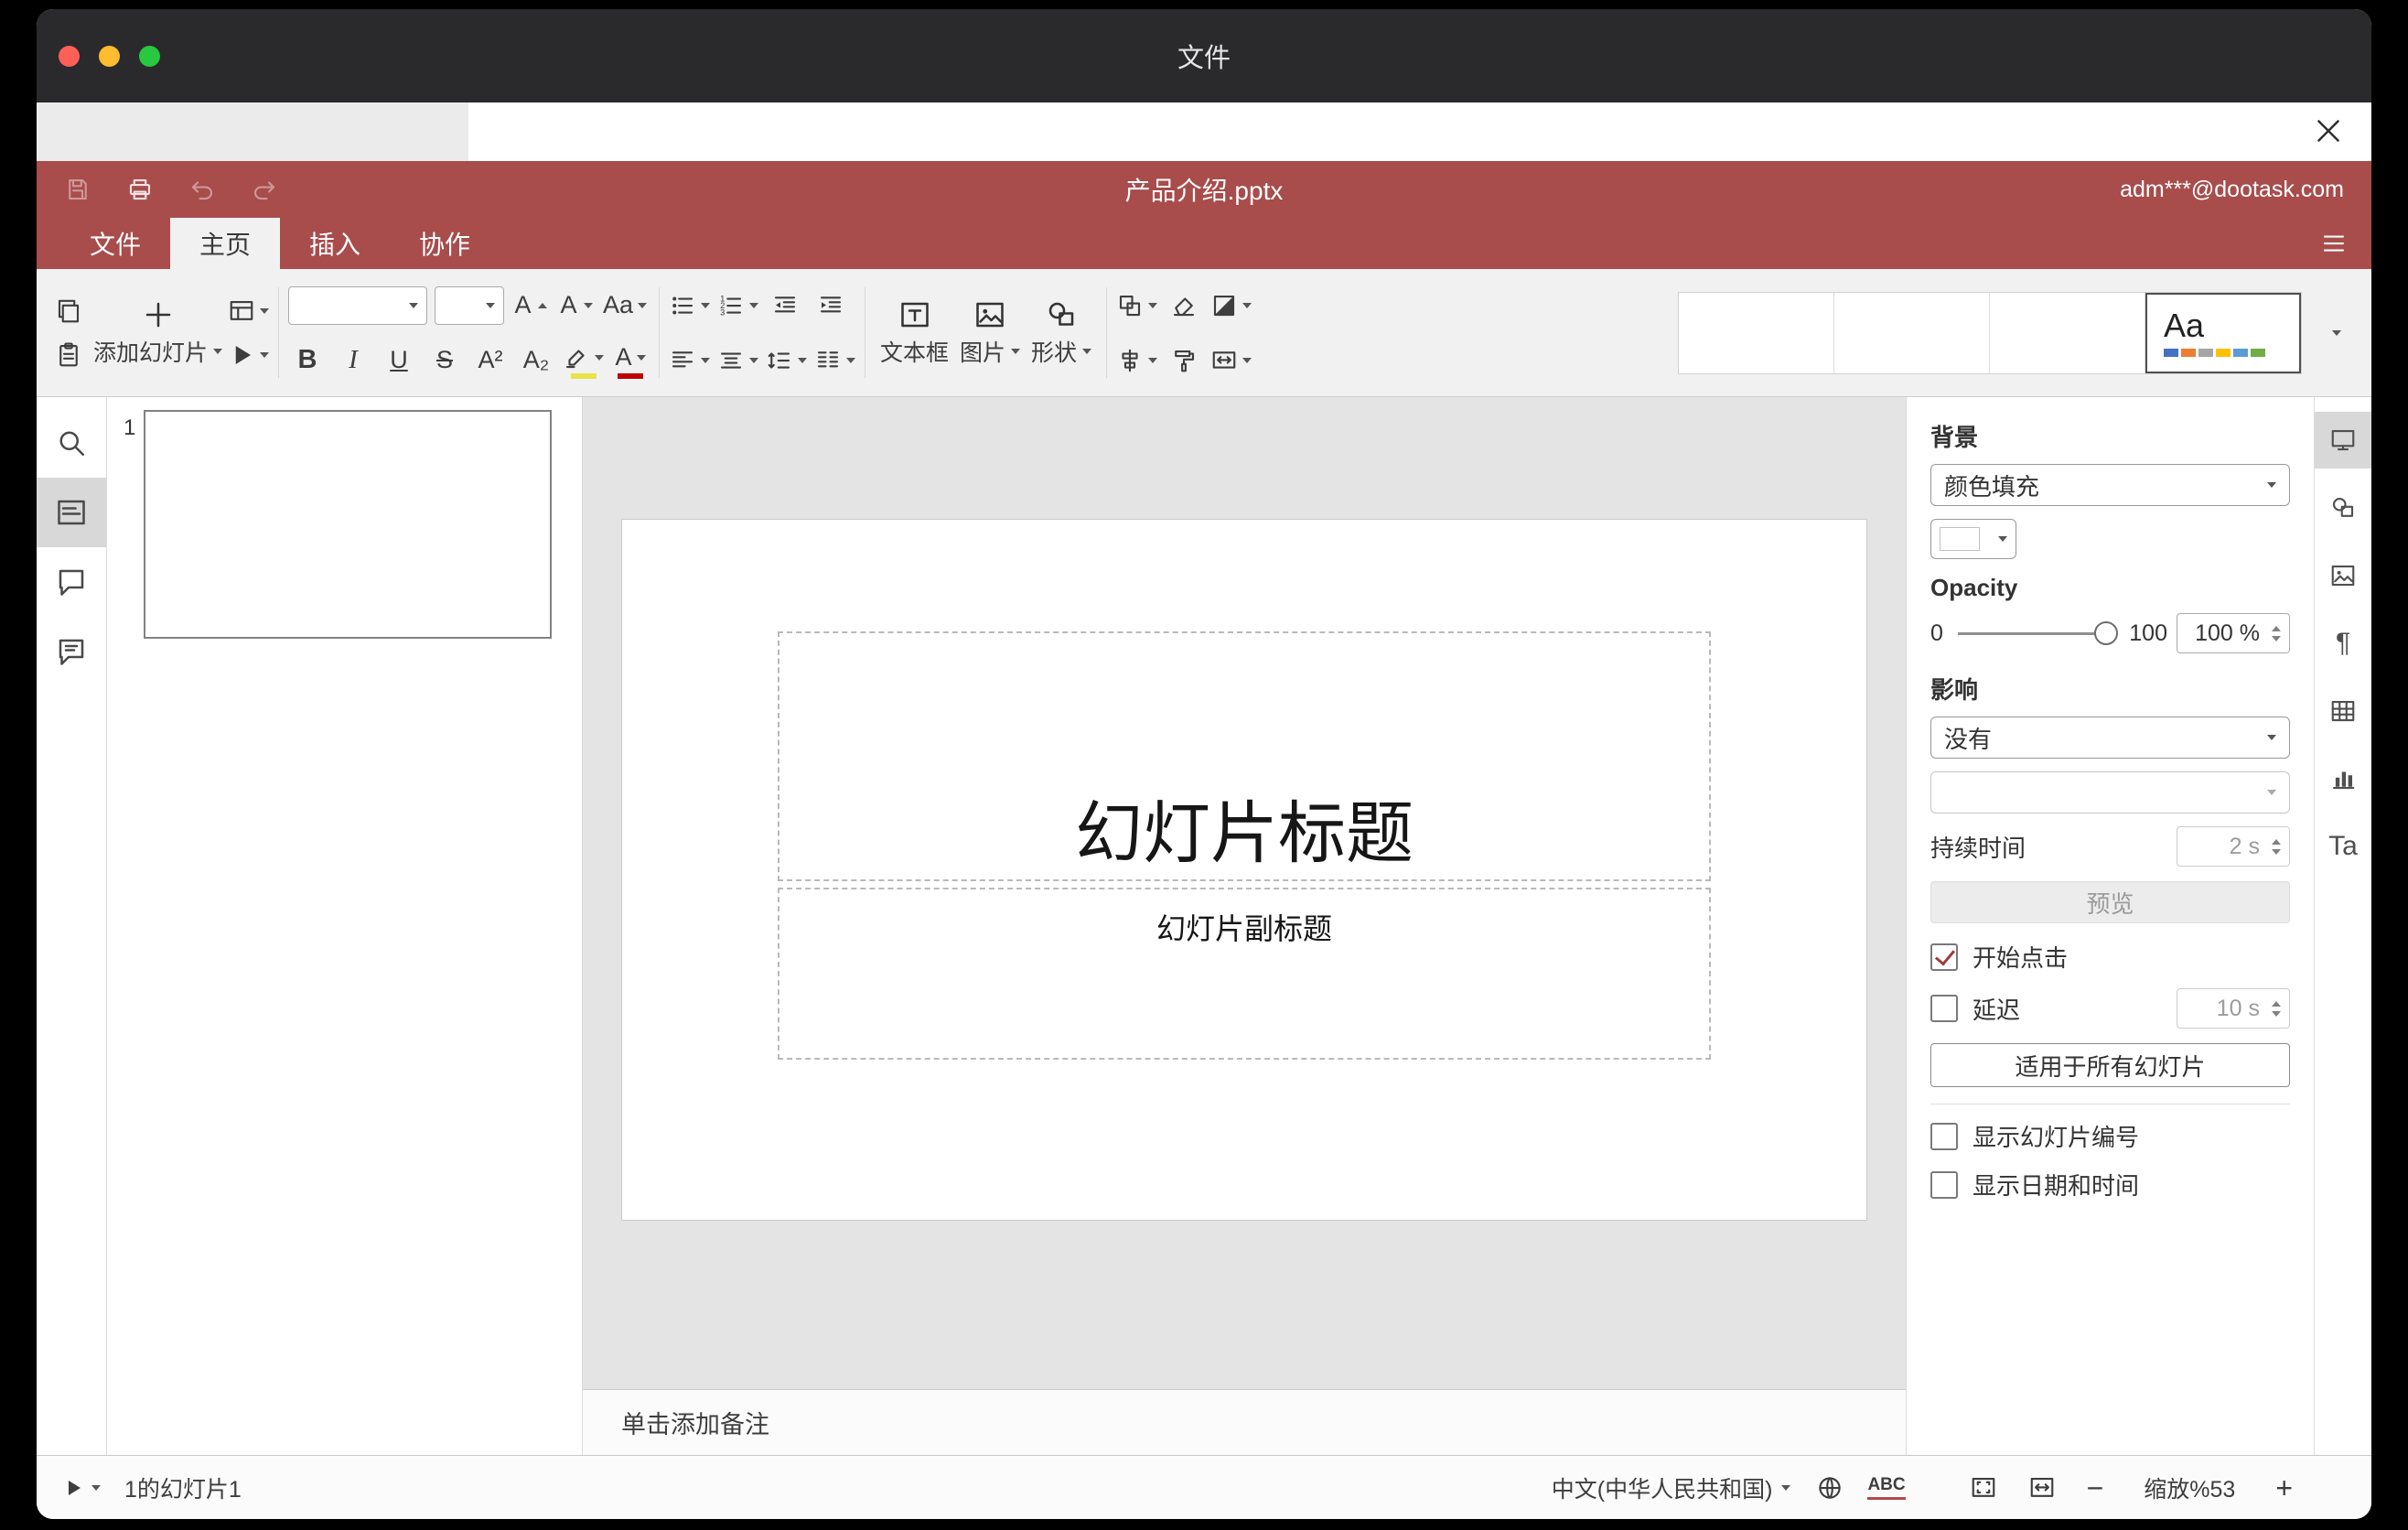 The width and height of the screenshot is (2408, 1530). Describe the element at coordinates (399, 360) in the screenshot. I see `underline-button: U` at that location.